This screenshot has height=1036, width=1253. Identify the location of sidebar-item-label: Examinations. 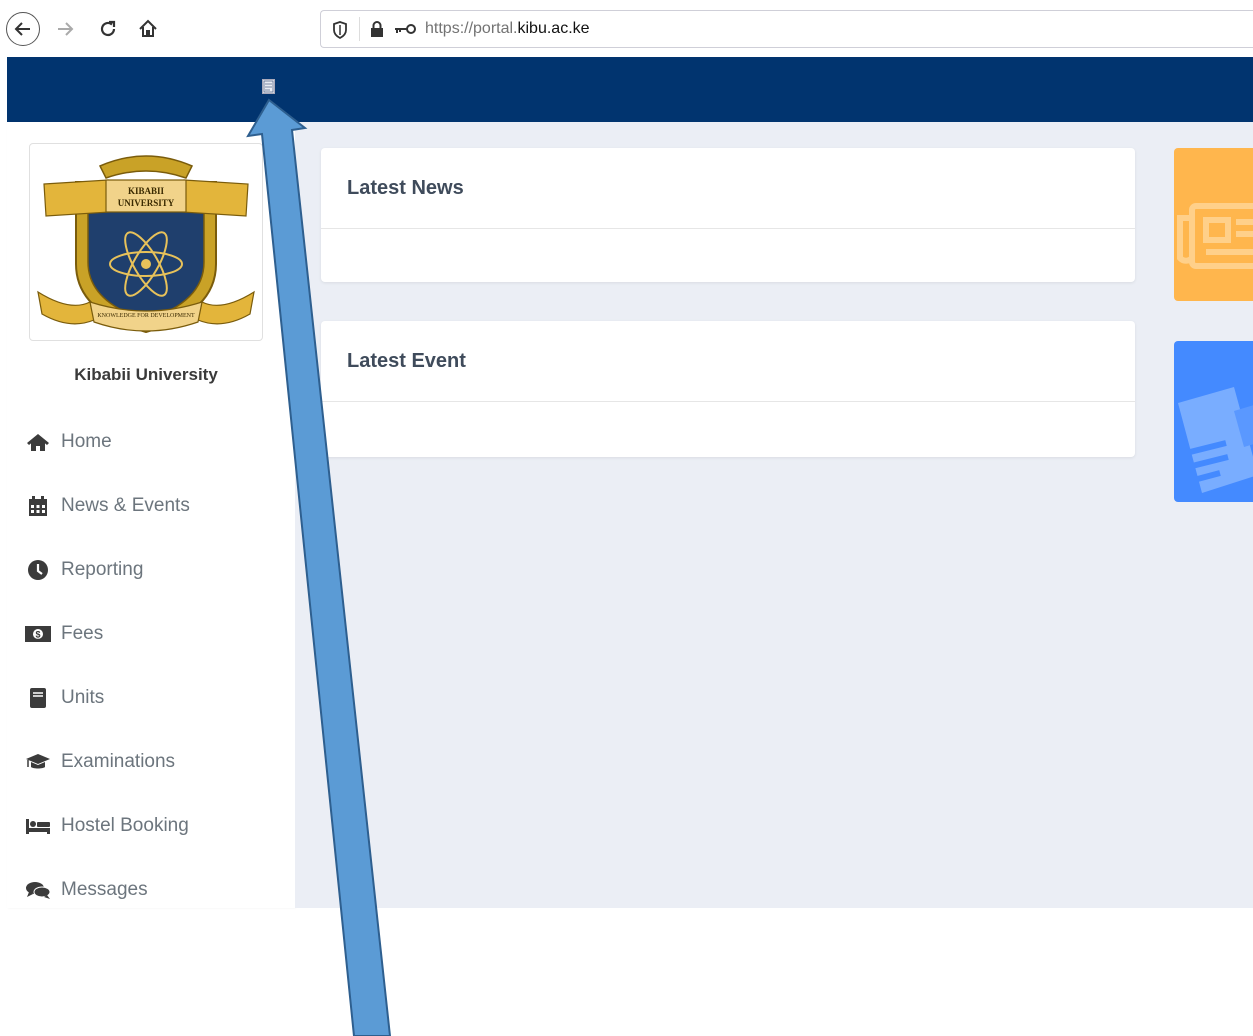
(118, 761).